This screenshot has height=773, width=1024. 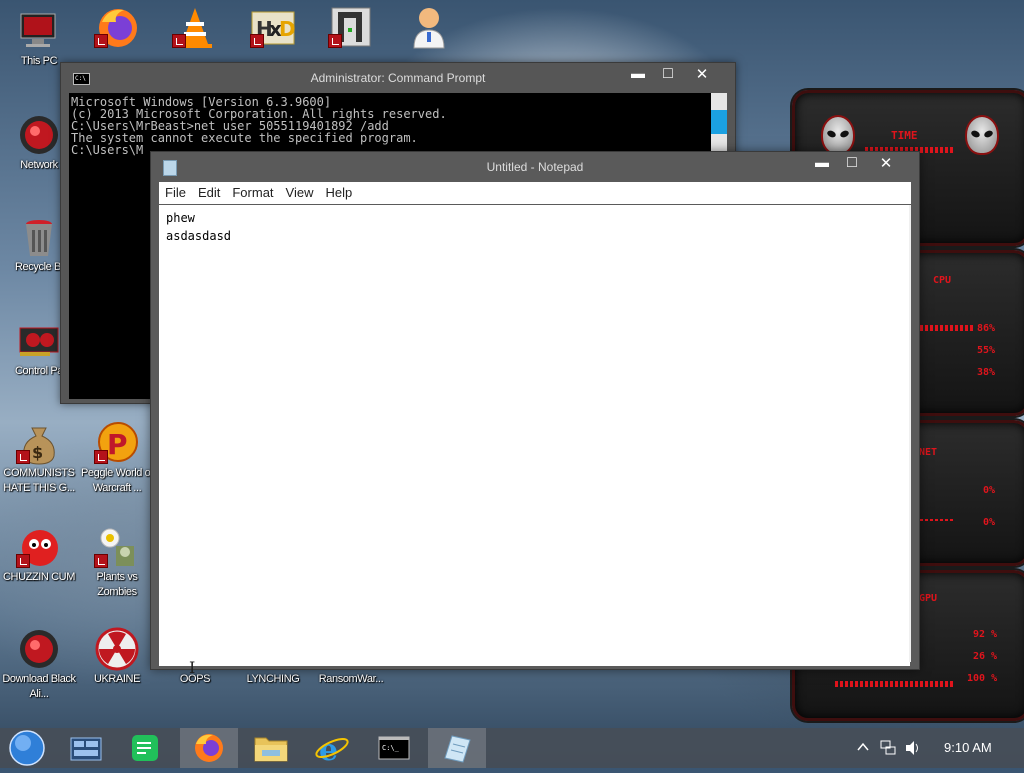 I want to click on notepad-icon, so click(x=457, y=749).